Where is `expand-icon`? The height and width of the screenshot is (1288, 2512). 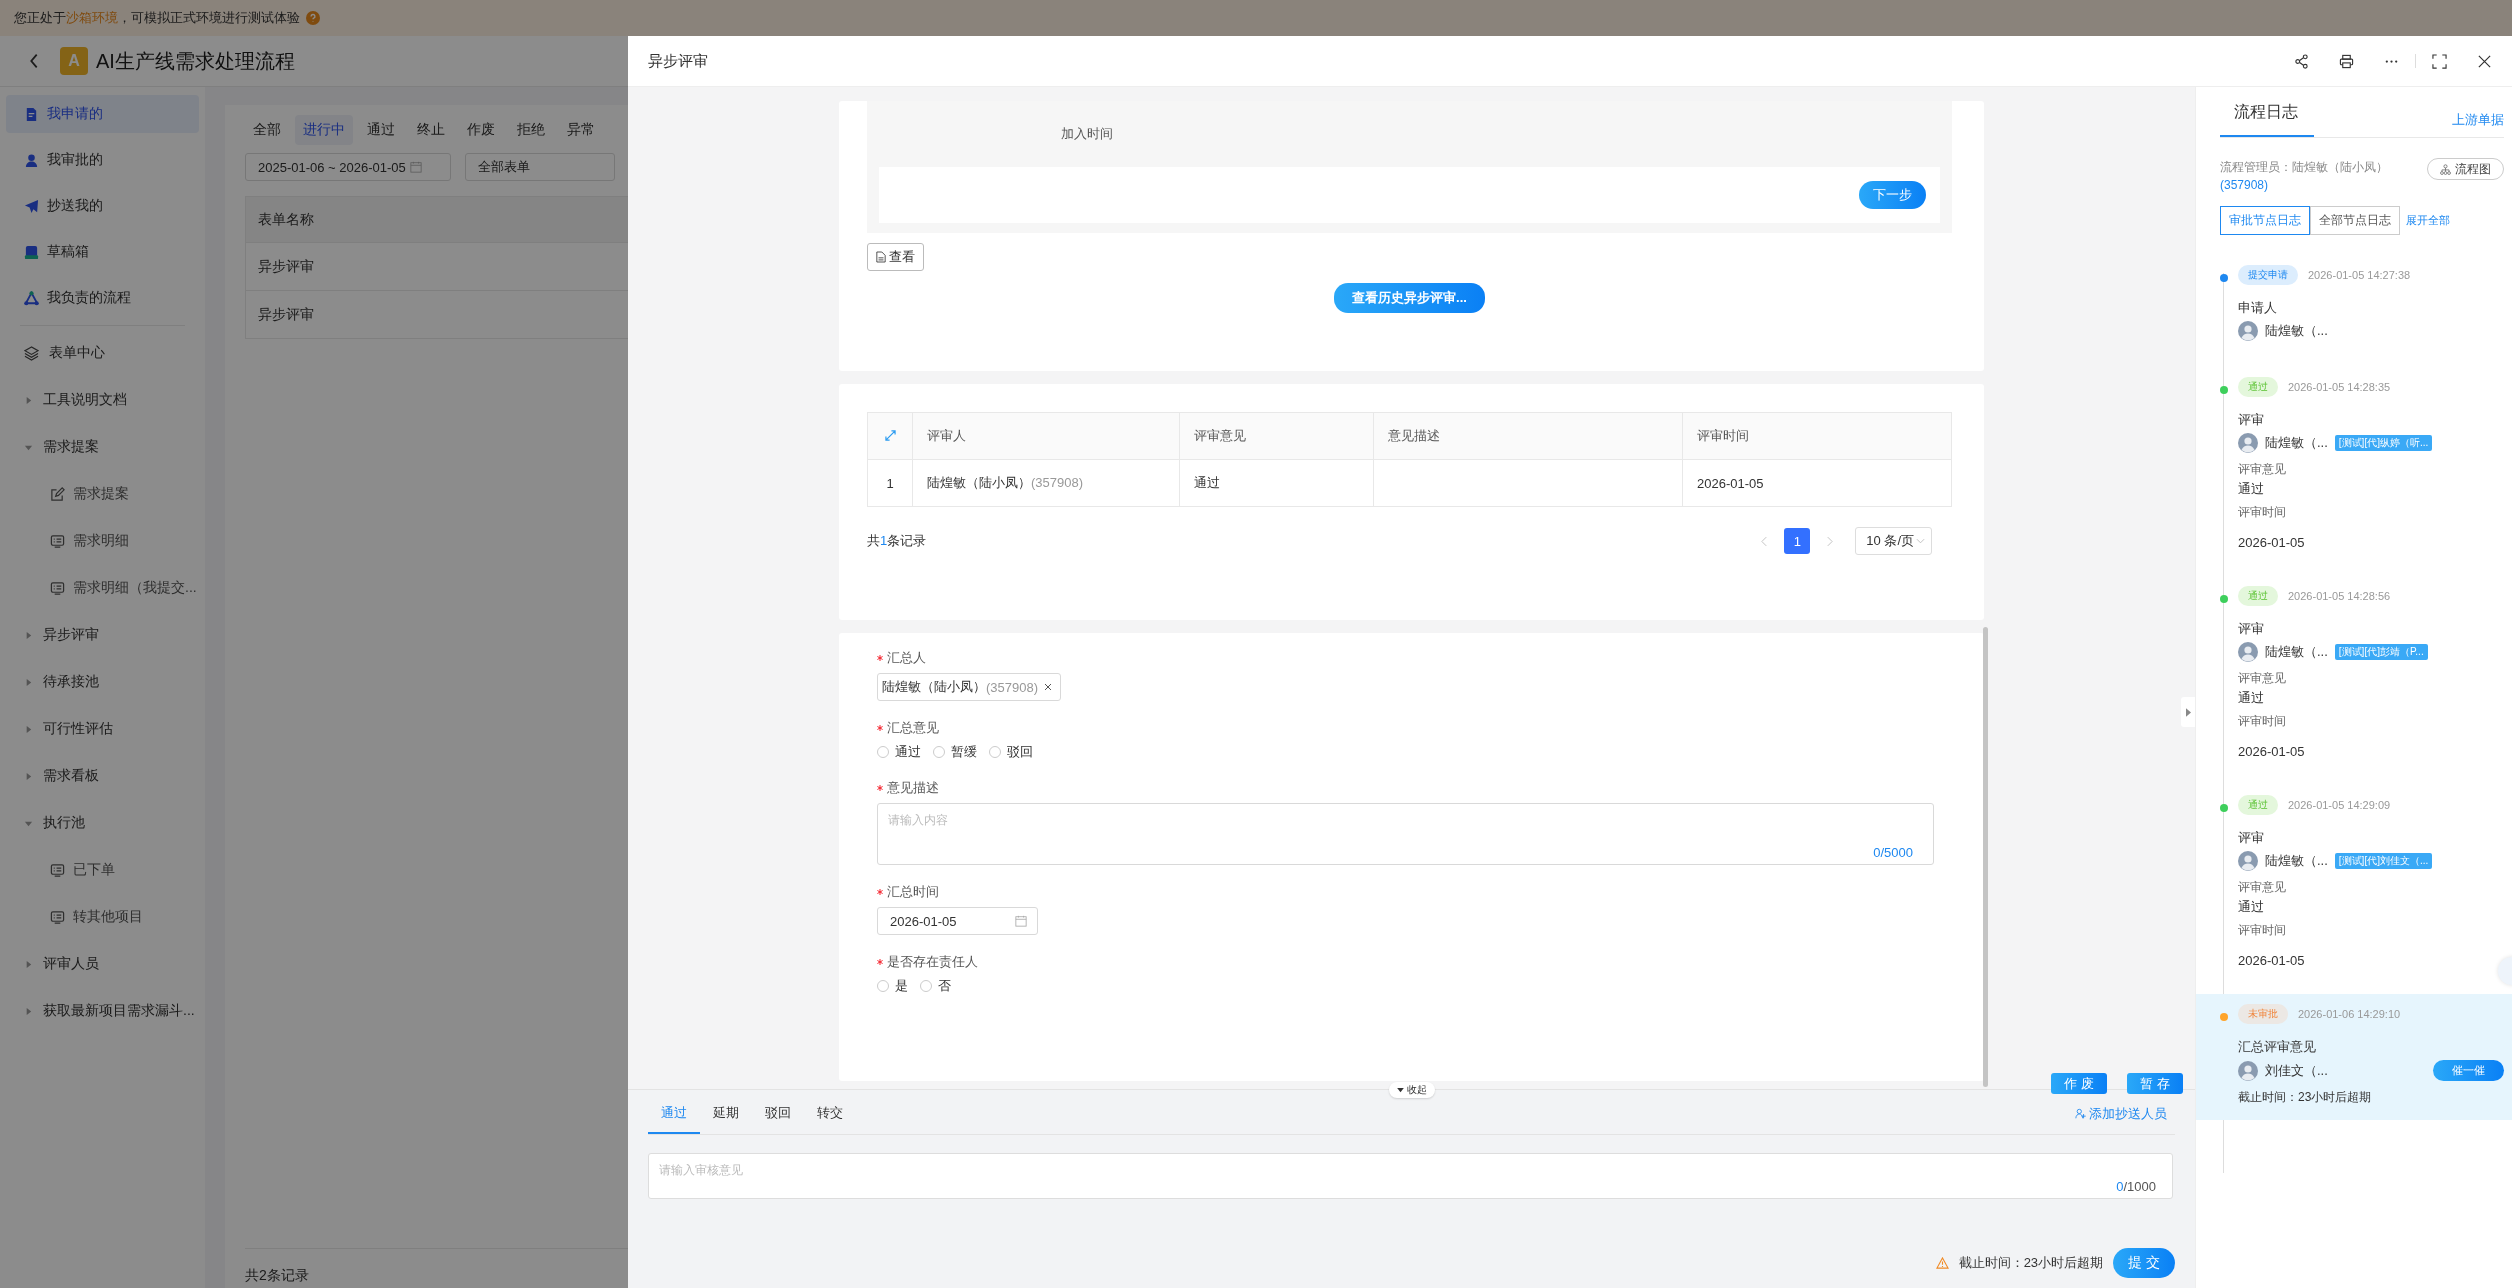
expand-icon is located at coordinates (890, 435).